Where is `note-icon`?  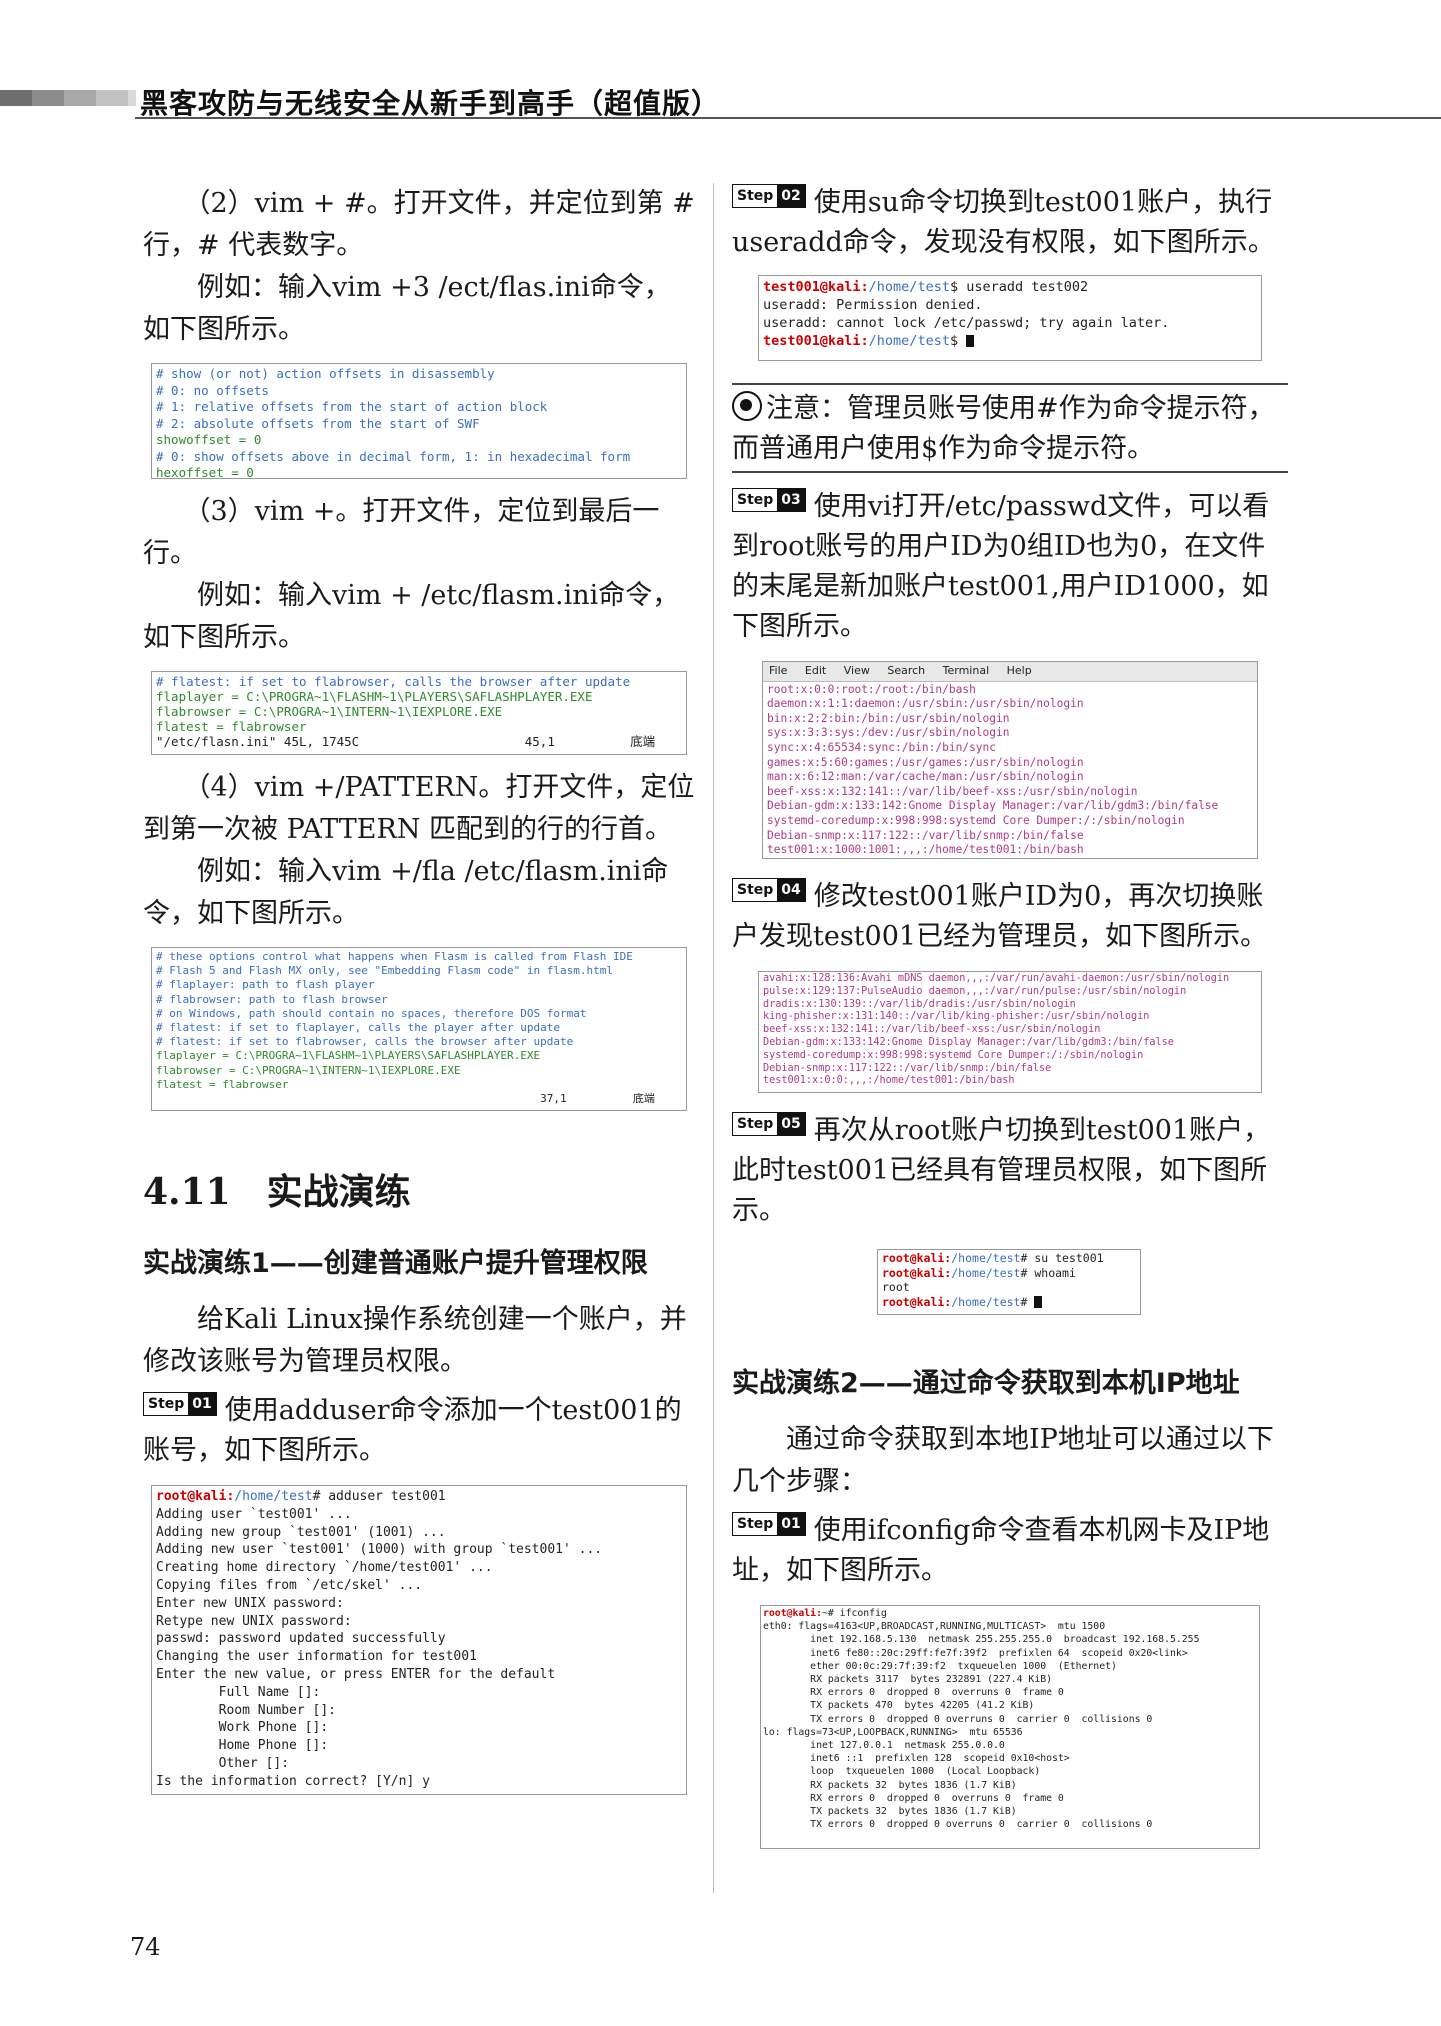
note-icon is located at coordinates (747, 406).